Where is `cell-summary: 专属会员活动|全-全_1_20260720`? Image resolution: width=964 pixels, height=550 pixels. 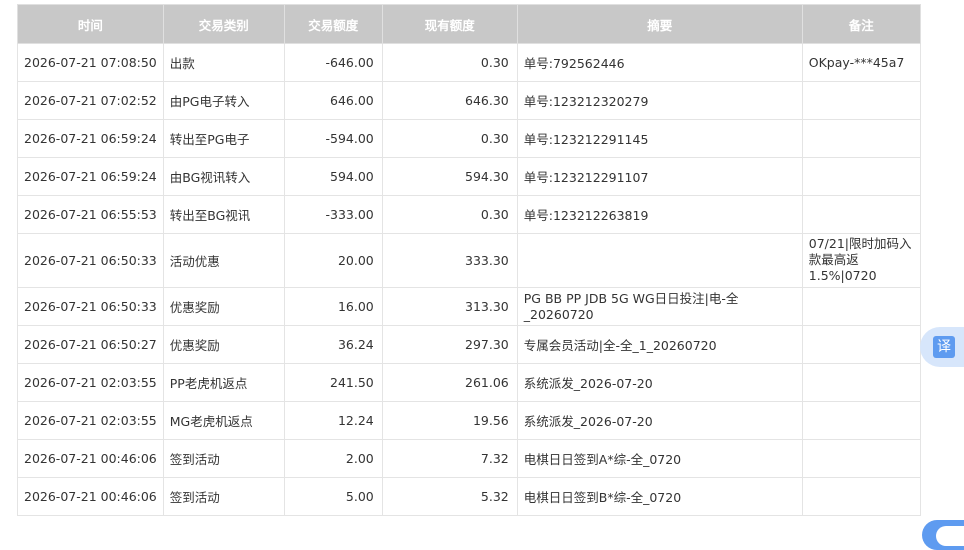 cell-summary: 专属会员活动|全-全_1_20260720 is located at coordinates (659, 344).